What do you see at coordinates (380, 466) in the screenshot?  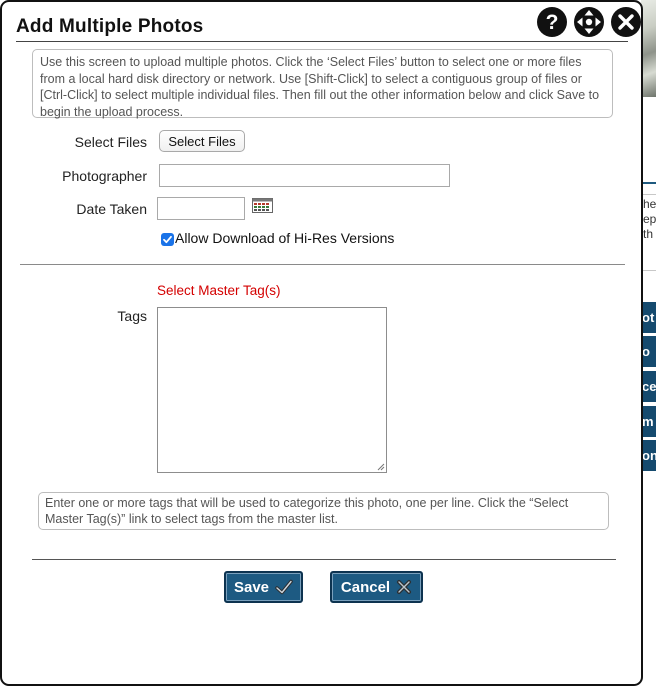 I see `resize-handle-icon` at bounding box center [380, 466].